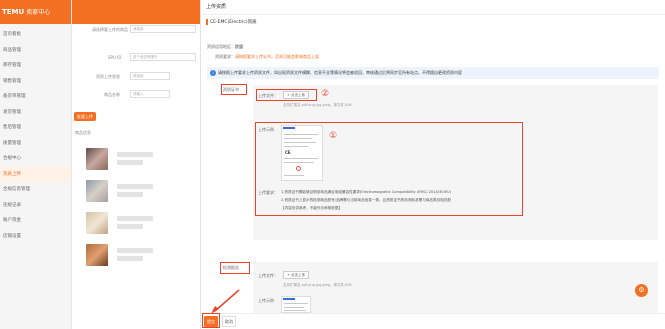  Describe the element at coordinates (225, 301) in the screenshot. I see `annotation-arrow` at that location.